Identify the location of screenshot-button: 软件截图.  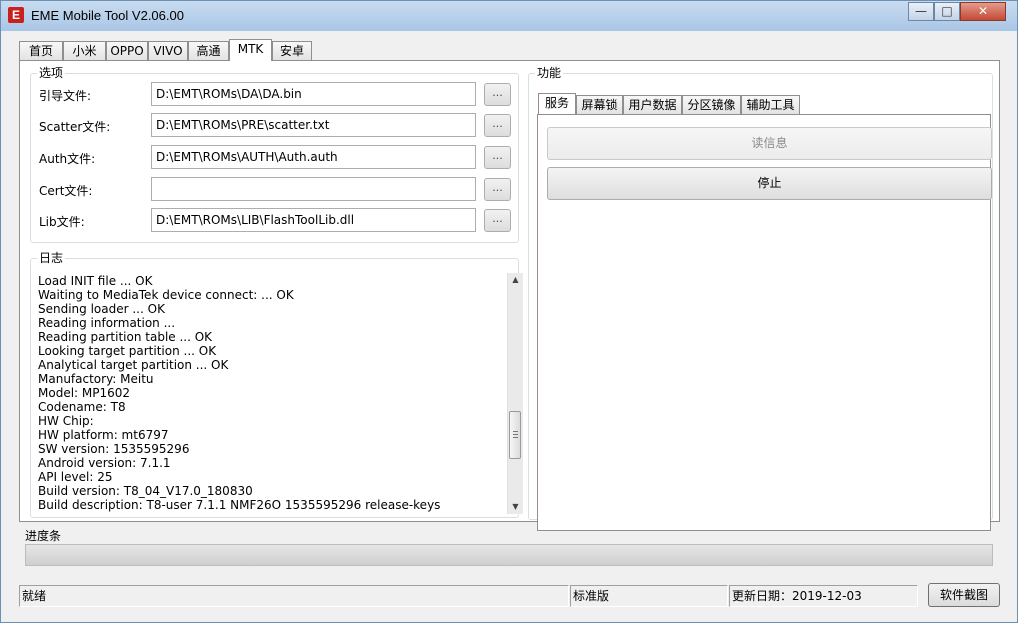
(964, 595).